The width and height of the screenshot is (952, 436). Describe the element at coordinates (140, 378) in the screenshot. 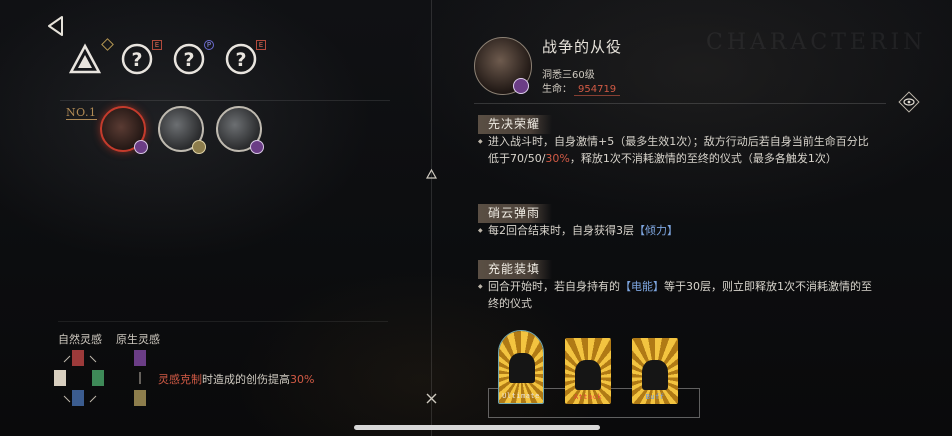

I see `native-inspiration-chain-icon` at that location.